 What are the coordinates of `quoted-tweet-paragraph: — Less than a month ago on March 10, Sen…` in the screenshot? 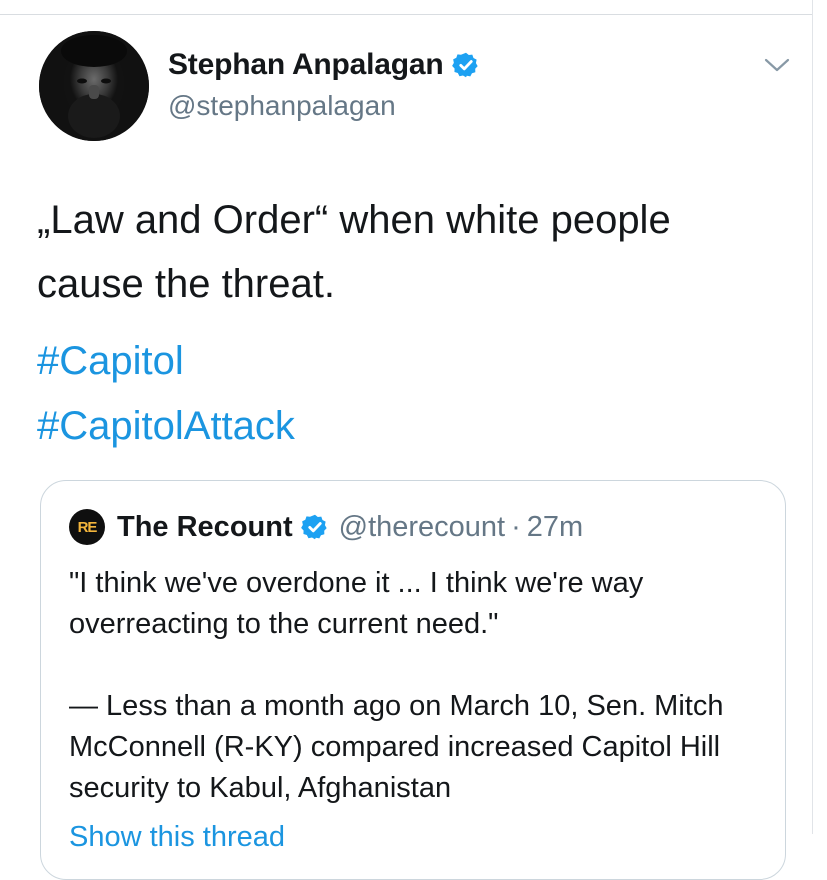 It's located at (396, 747).